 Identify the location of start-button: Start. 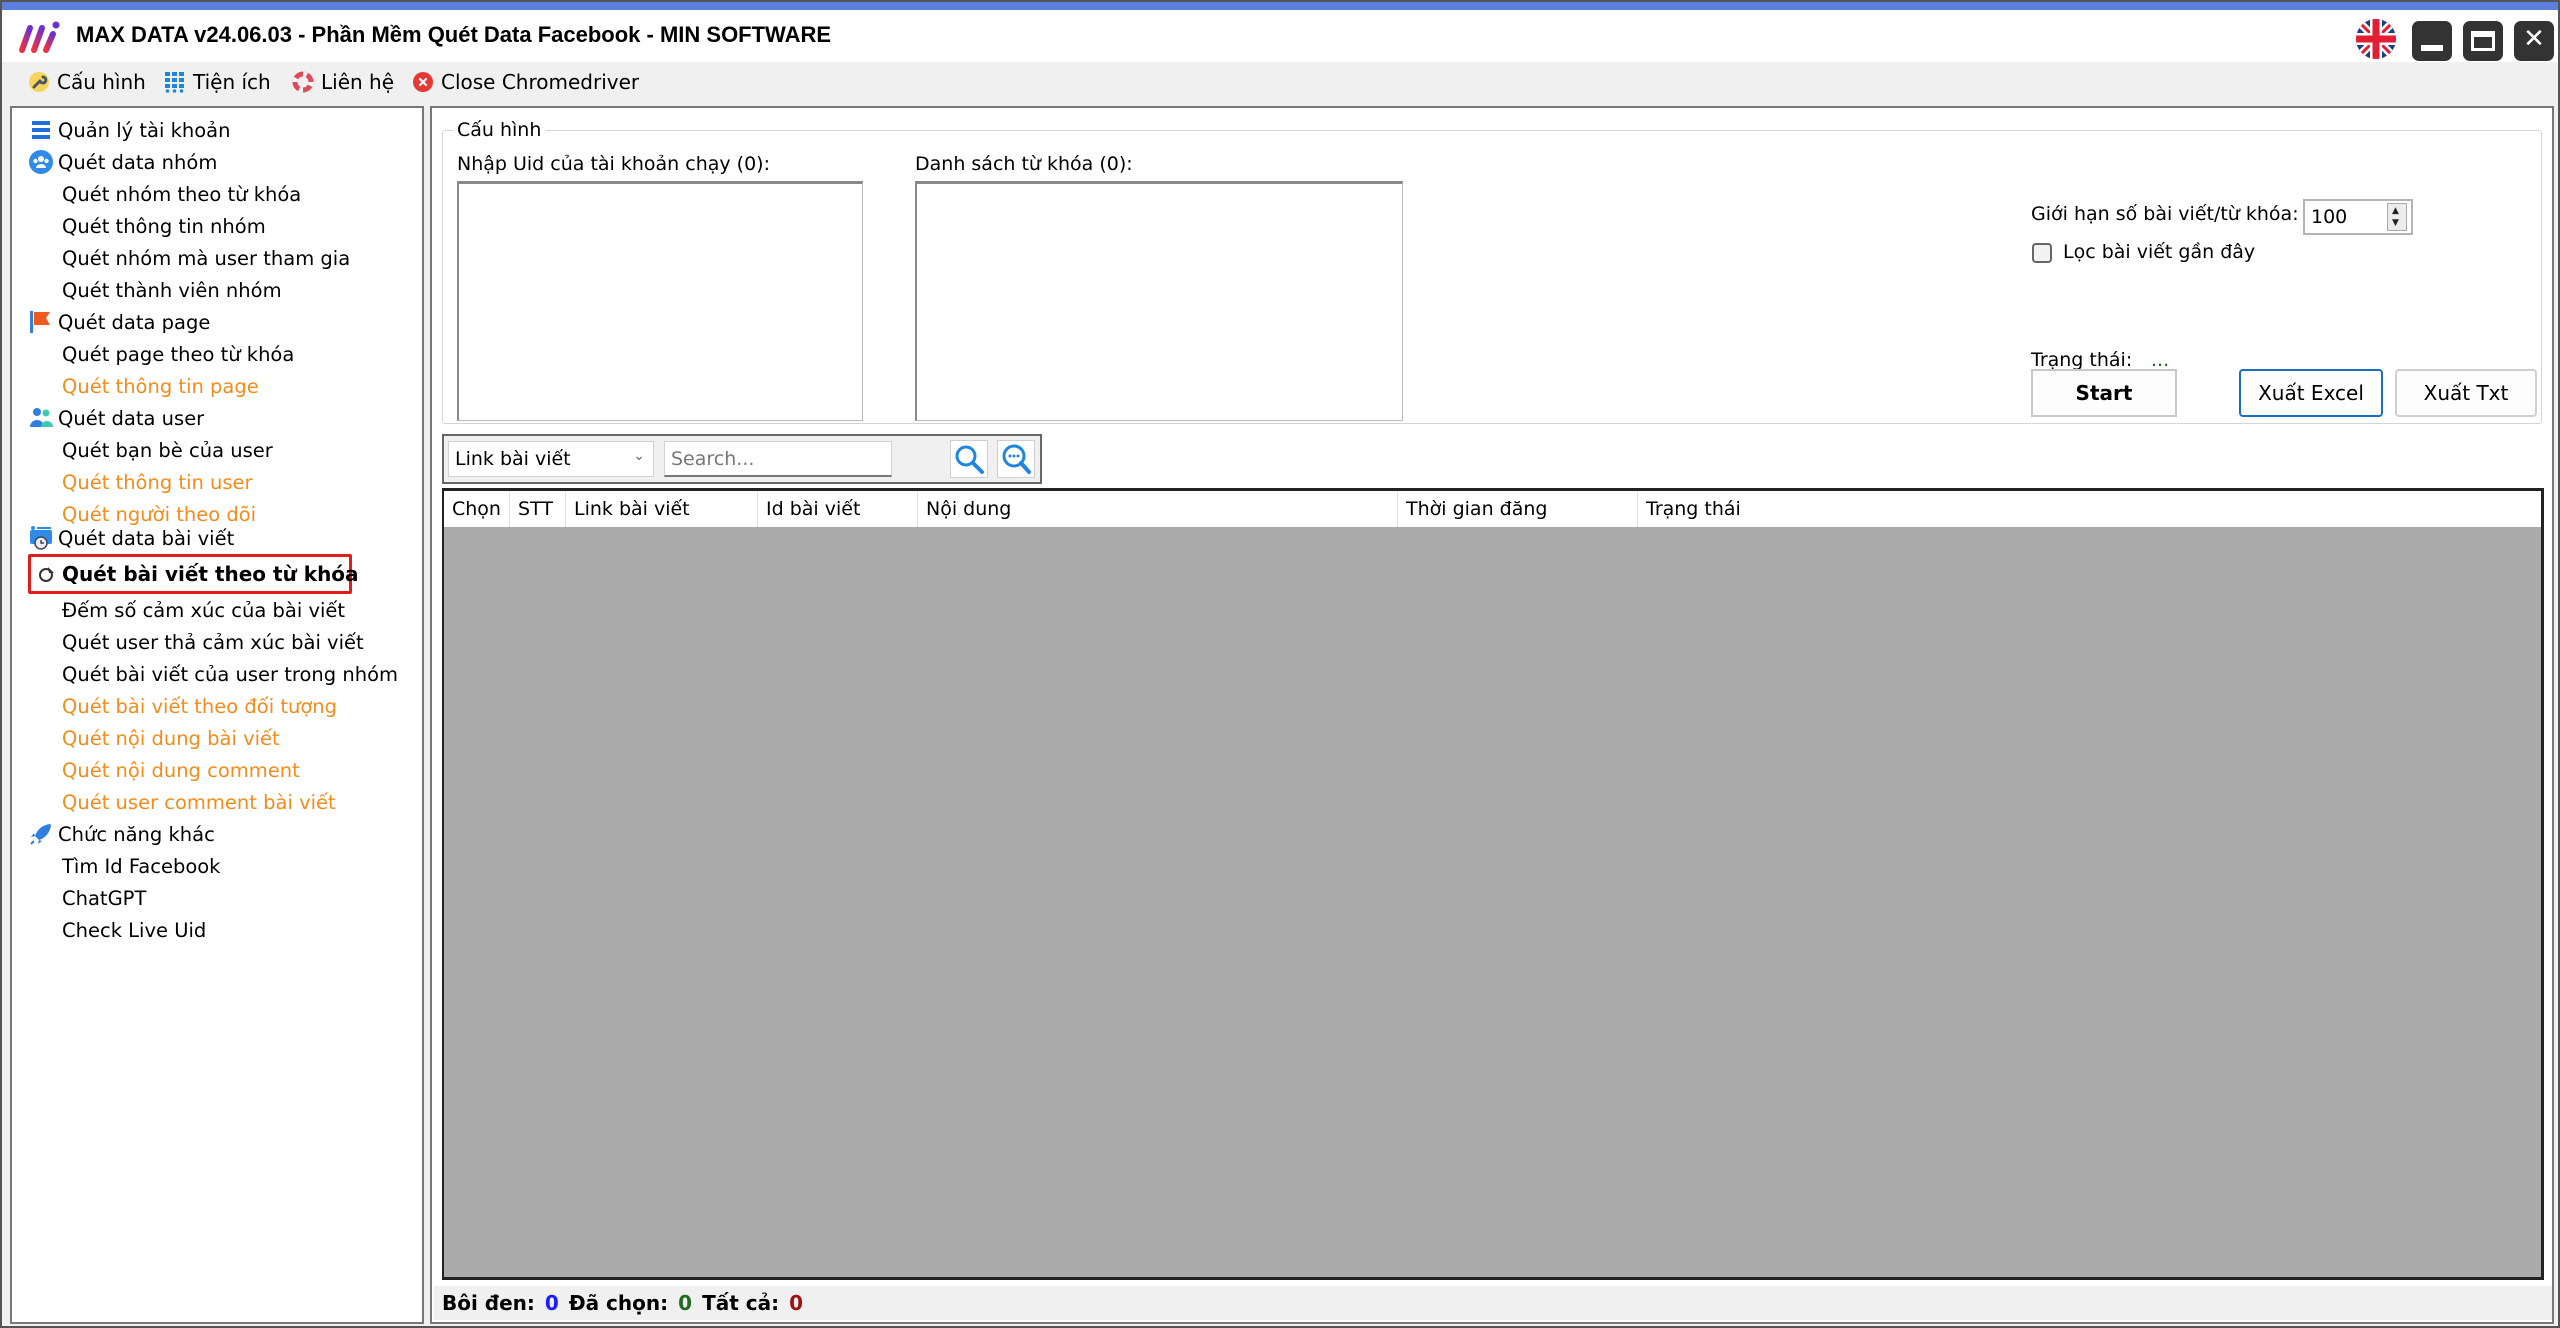
(2104, 393).